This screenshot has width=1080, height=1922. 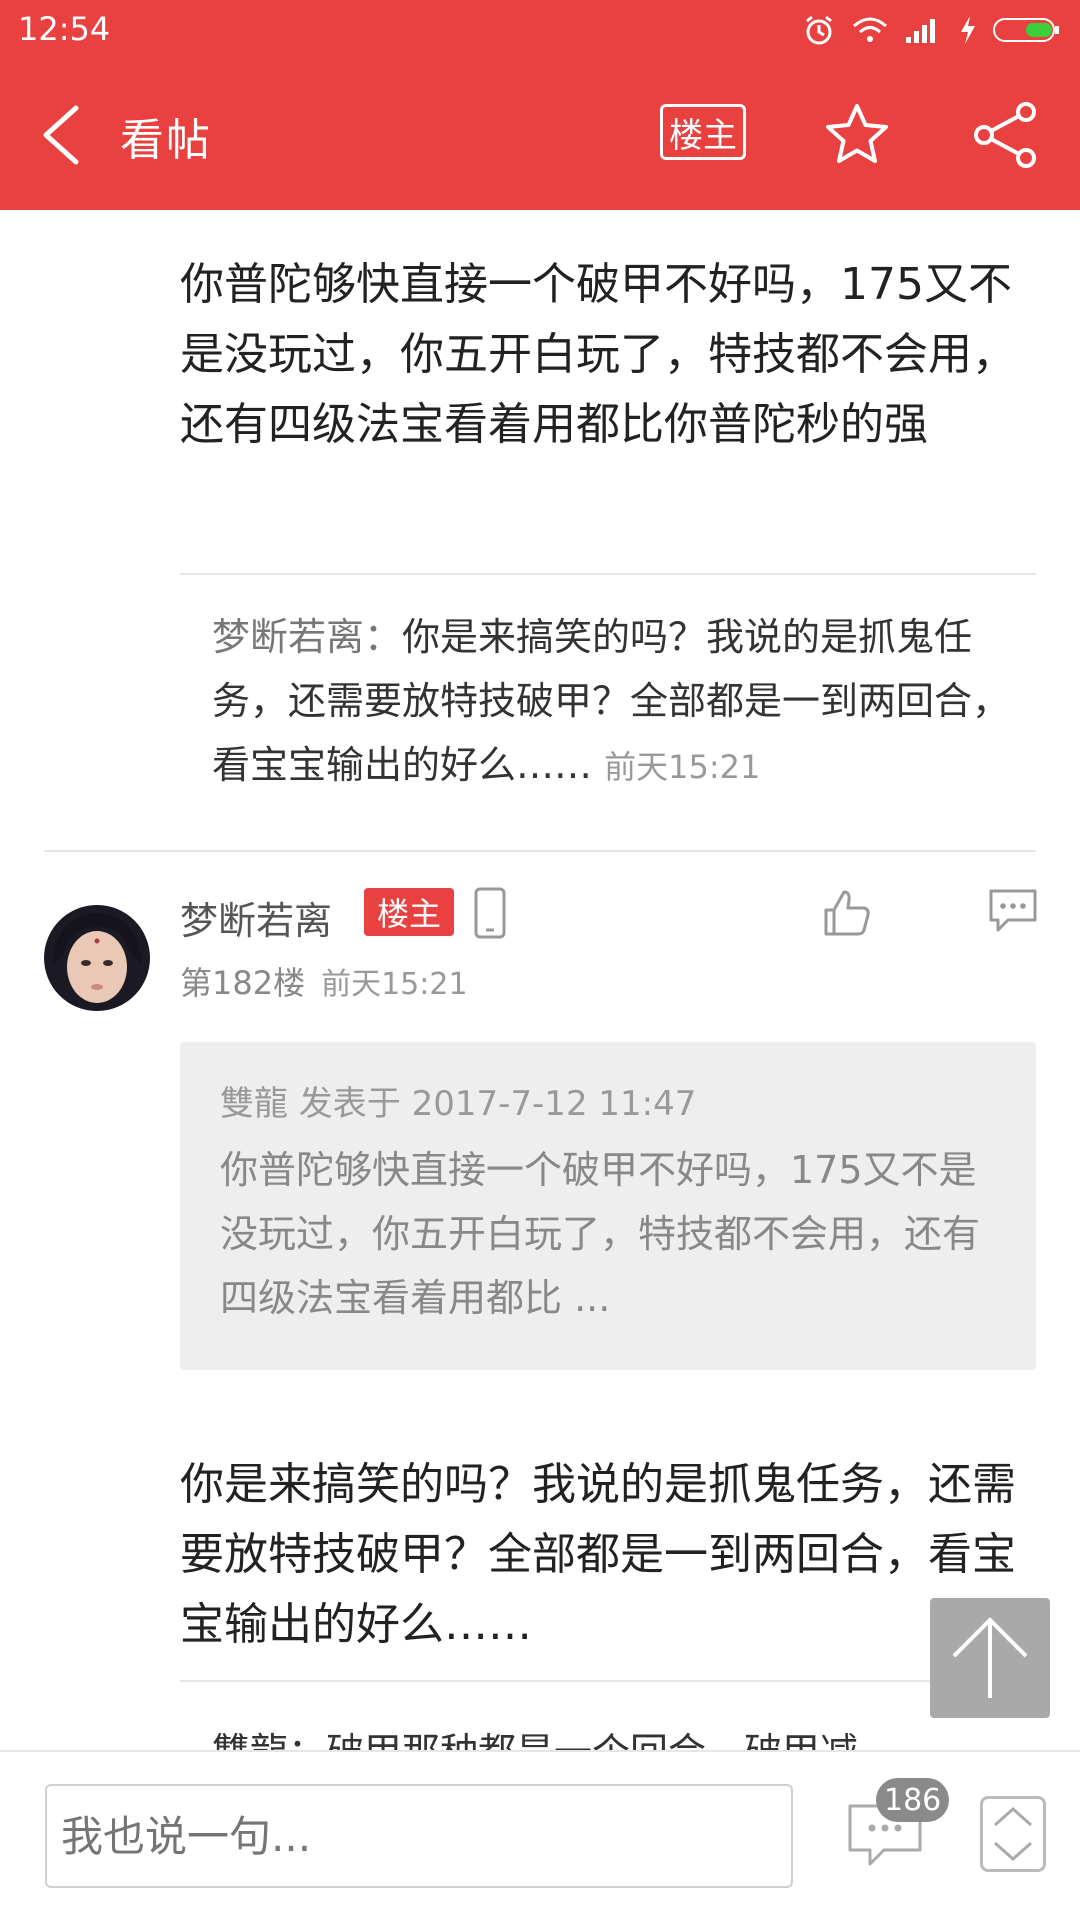 I want to click on like-button, so click(x=847, y=913).